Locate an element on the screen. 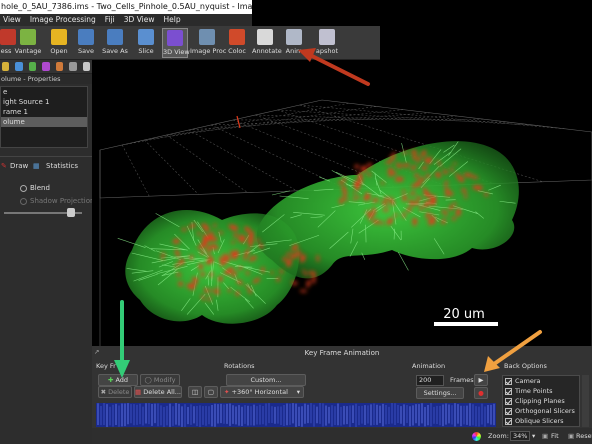  option-oblique-slicers: Oblique Slicers is located at coordinates (541, 421).